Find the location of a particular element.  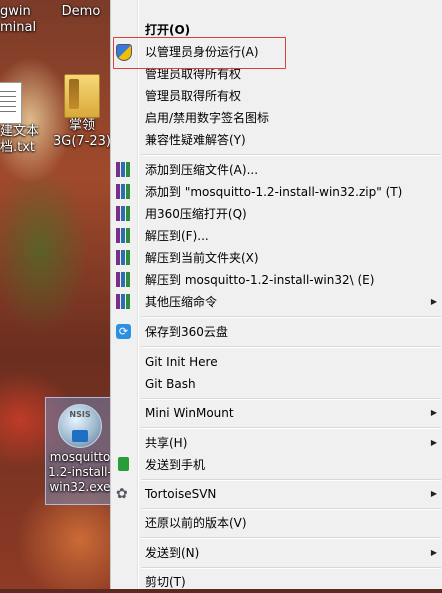

desktop-icon-new-text-file: 建文本 档.txt is located at coordinates (20, 119).